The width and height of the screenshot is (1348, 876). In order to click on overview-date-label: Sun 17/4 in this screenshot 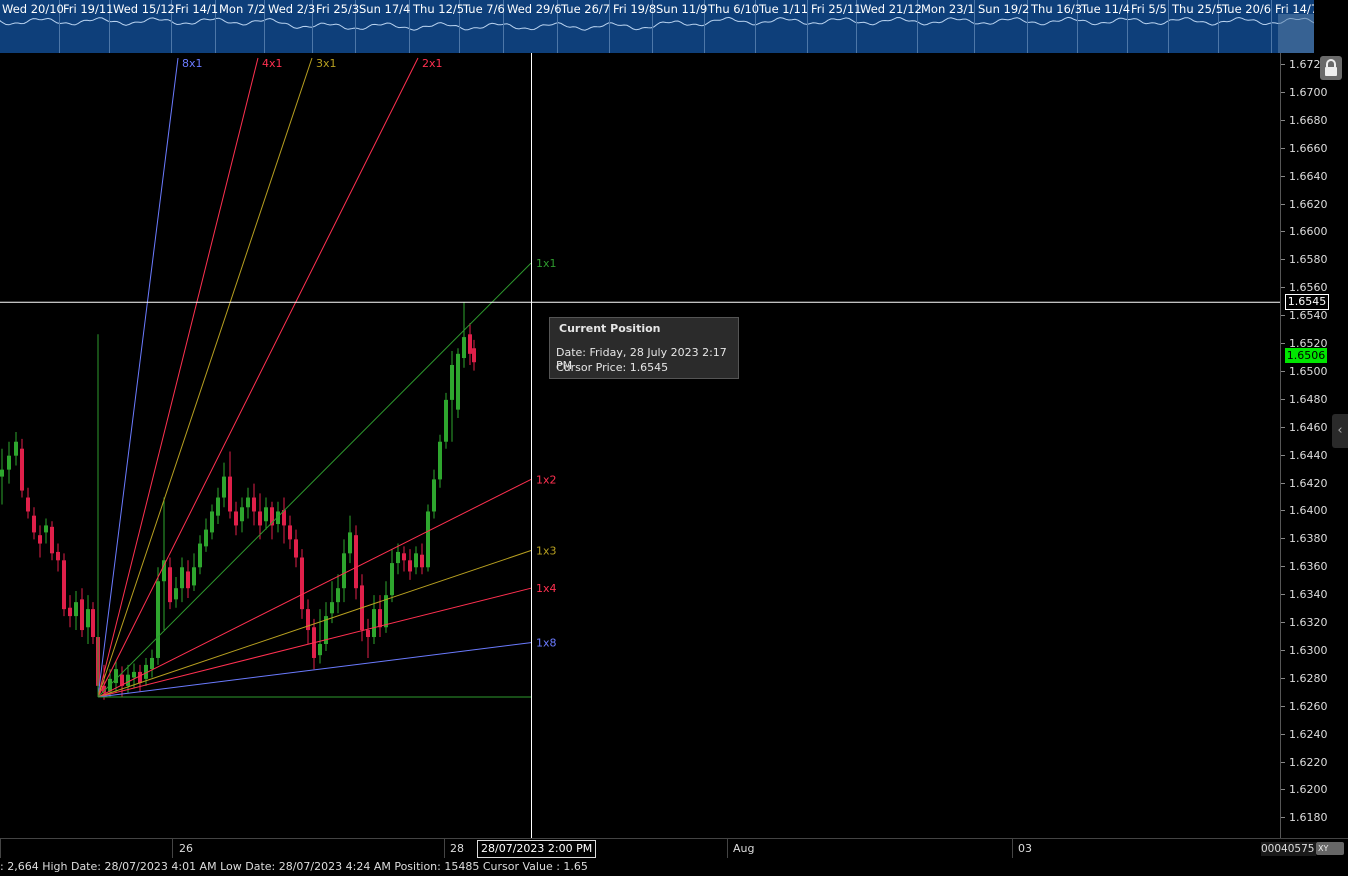, I will do `click(385, 9)`.